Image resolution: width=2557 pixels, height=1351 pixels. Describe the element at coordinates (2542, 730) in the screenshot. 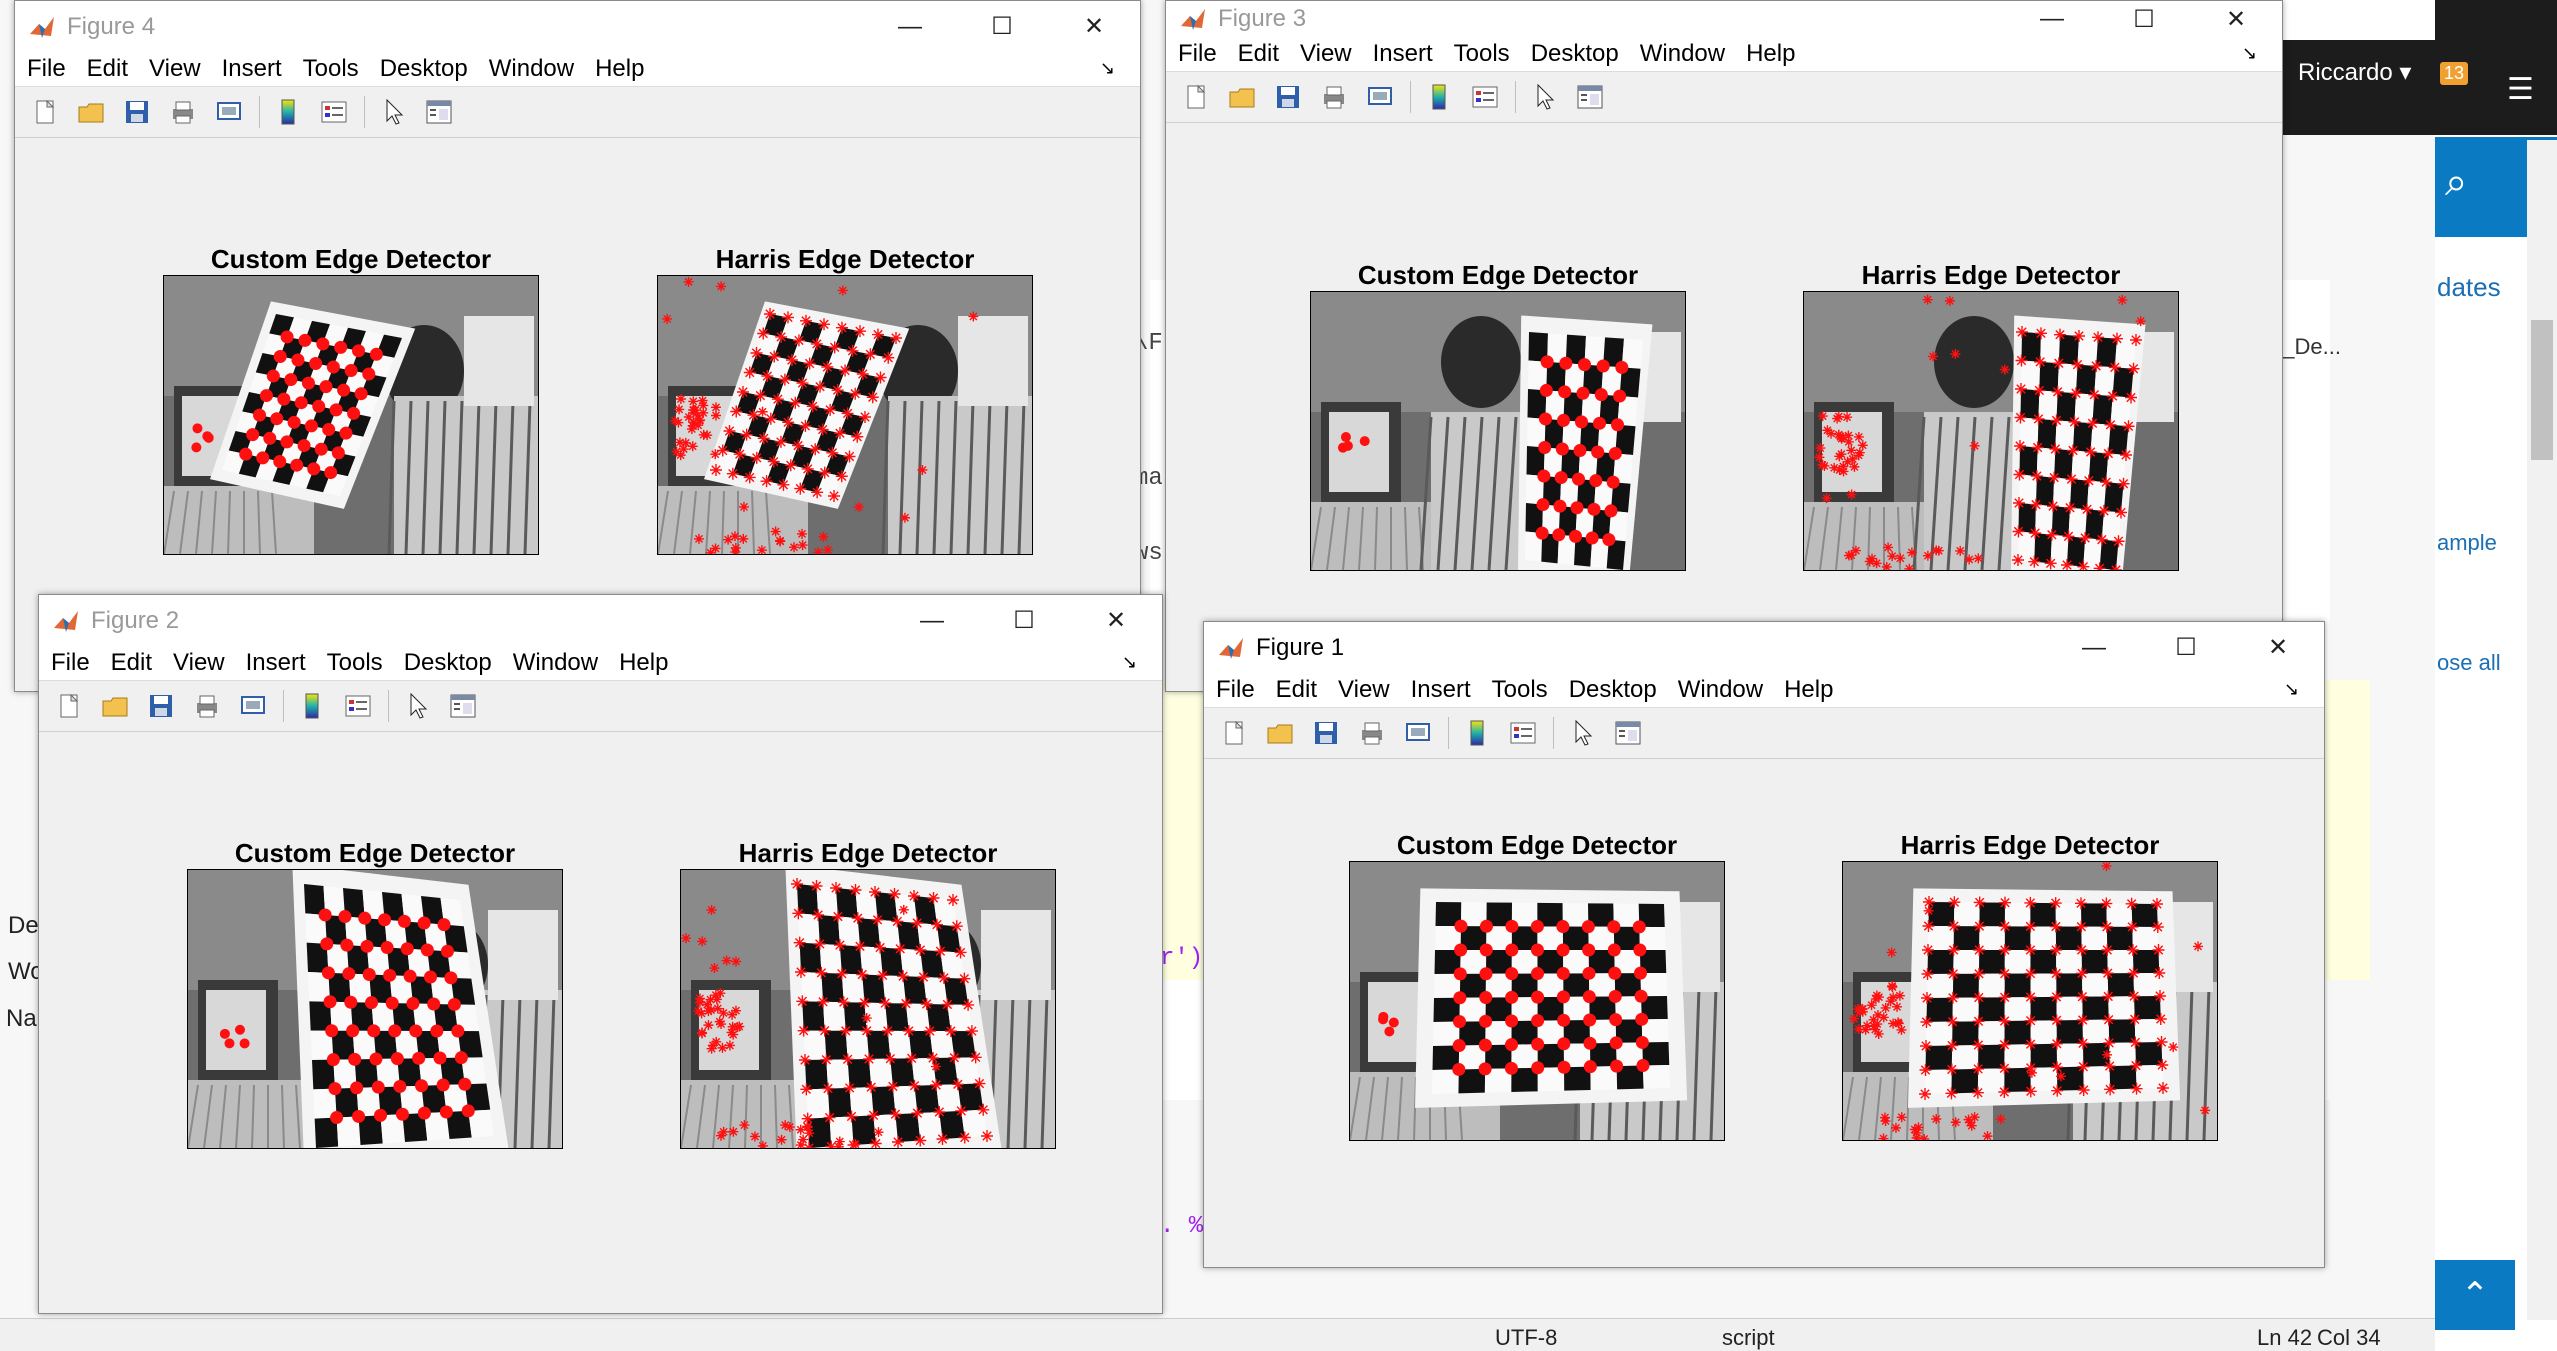

I see `browser-scrollbar` at that location.